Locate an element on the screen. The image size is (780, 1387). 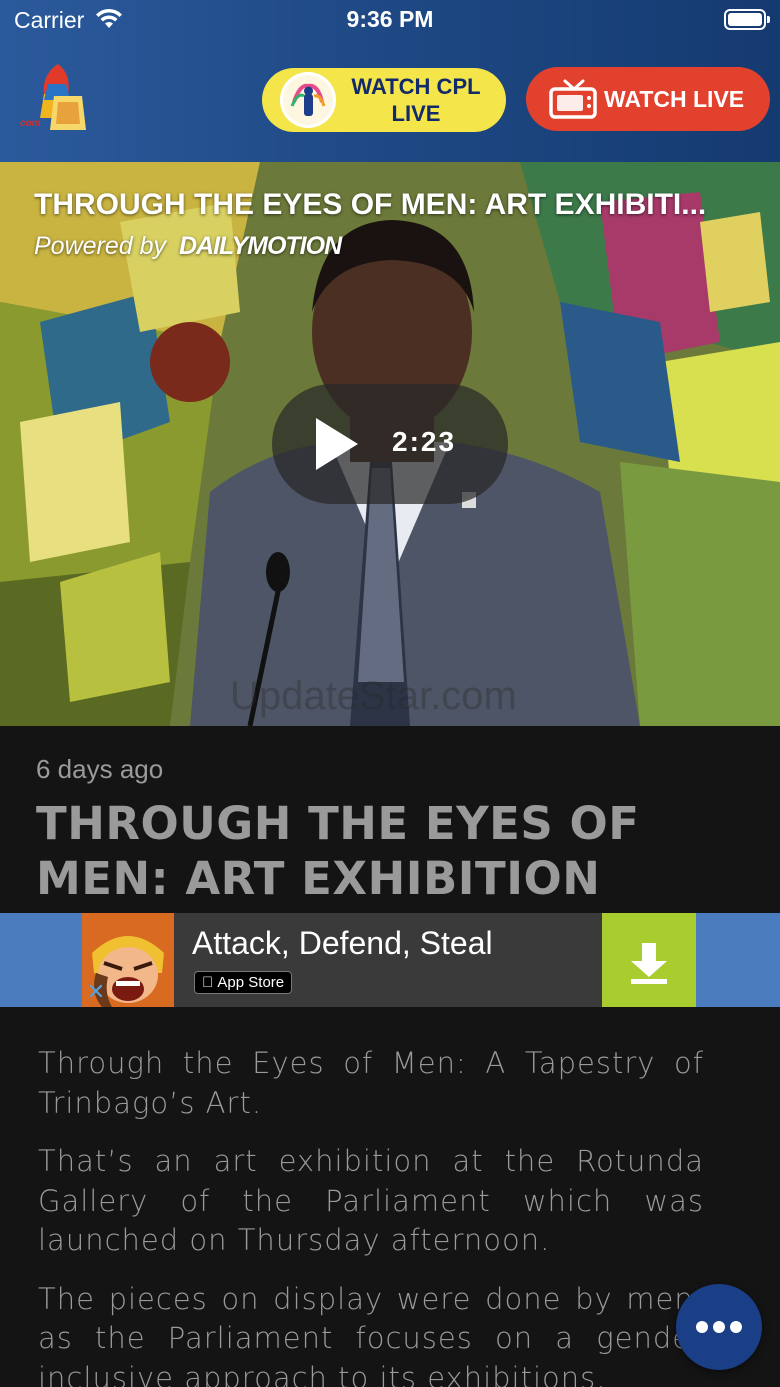
more-options-button is located at coordinates (719, 1327).